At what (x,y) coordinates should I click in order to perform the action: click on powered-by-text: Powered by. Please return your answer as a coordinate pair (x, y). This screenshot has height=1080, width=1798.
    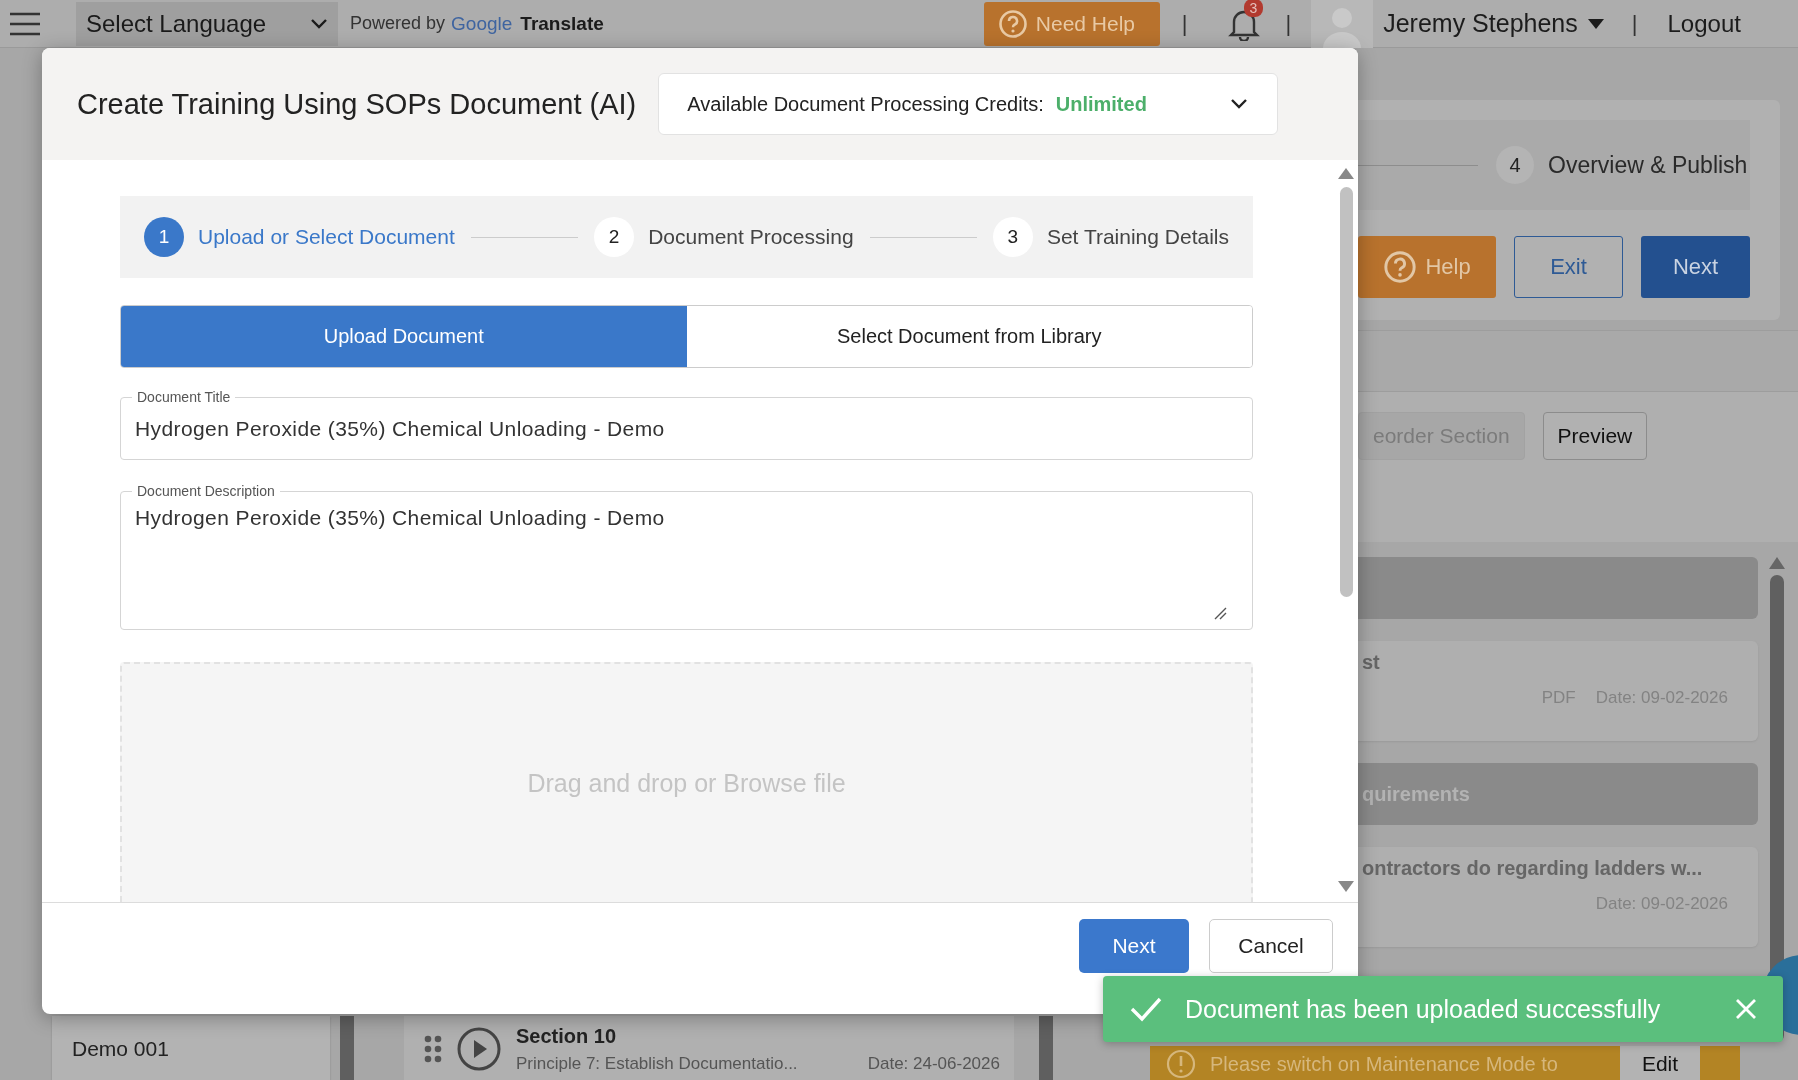
    Looking at the image, I should click on (398, 23).